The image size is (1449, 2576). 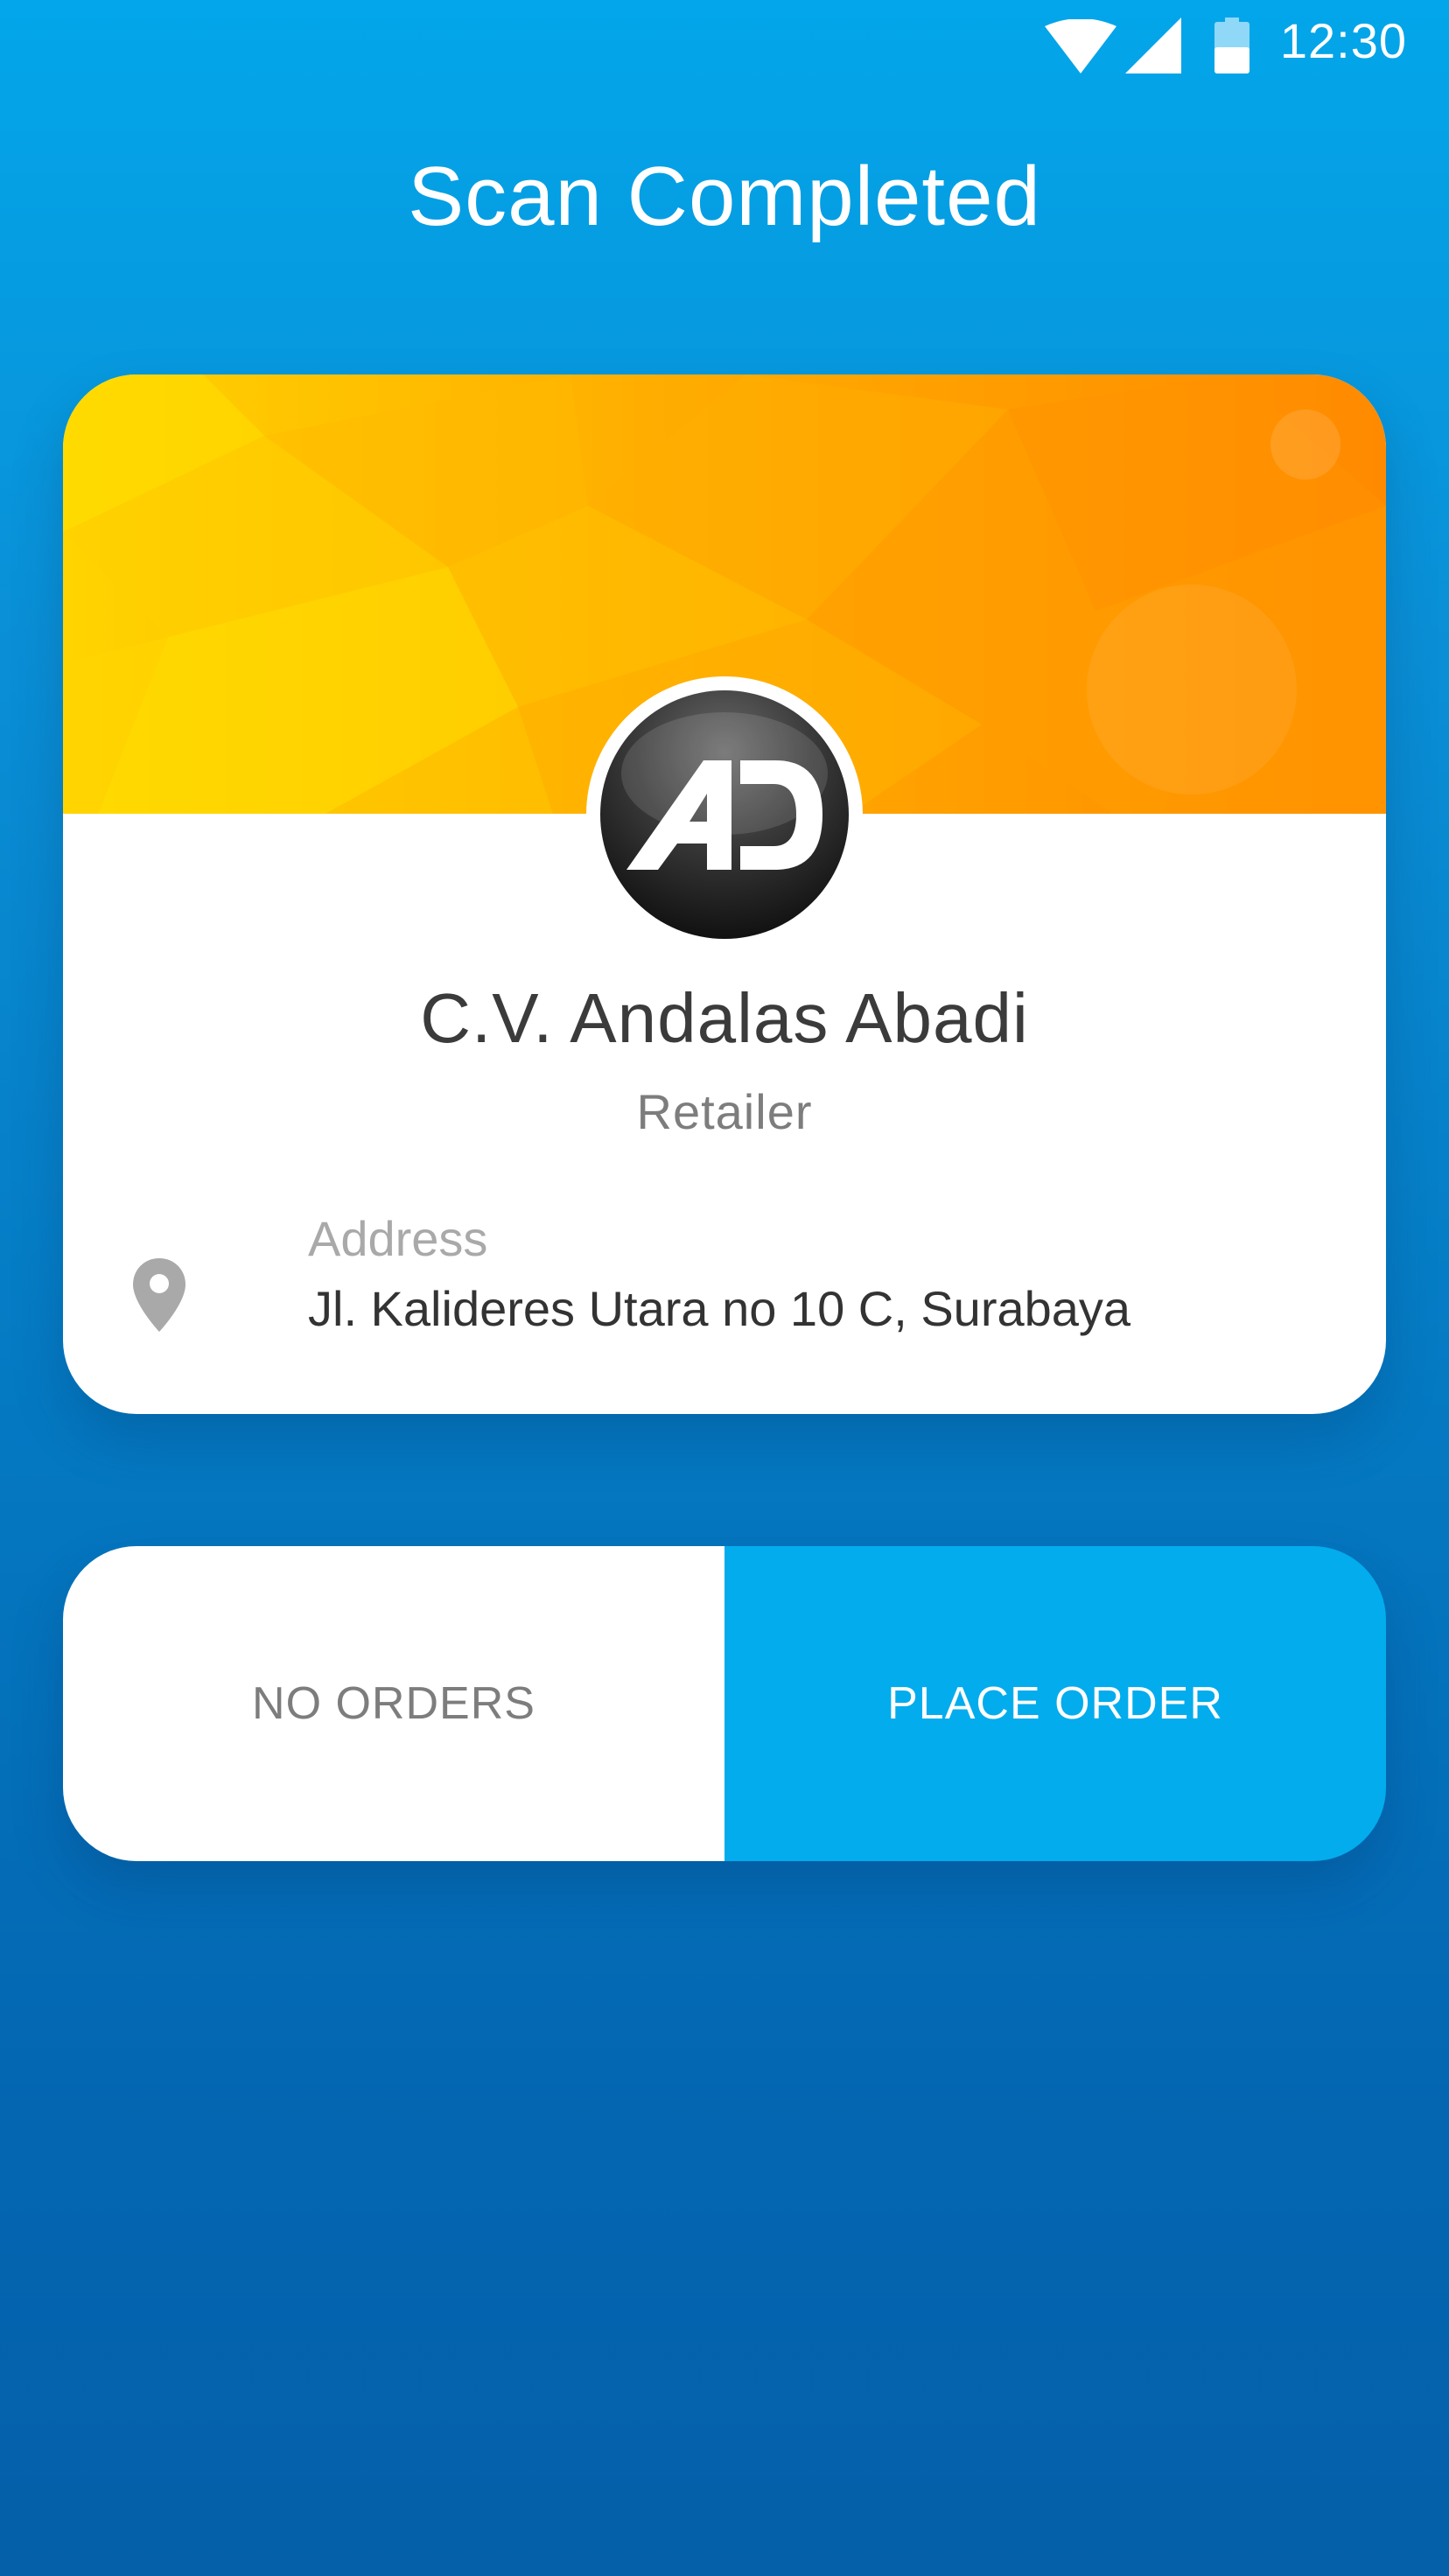 What do you see at coordinates (159, 1295) in the screenshot?
I see `location-pin-icon` at bounding box center [159, 1295].